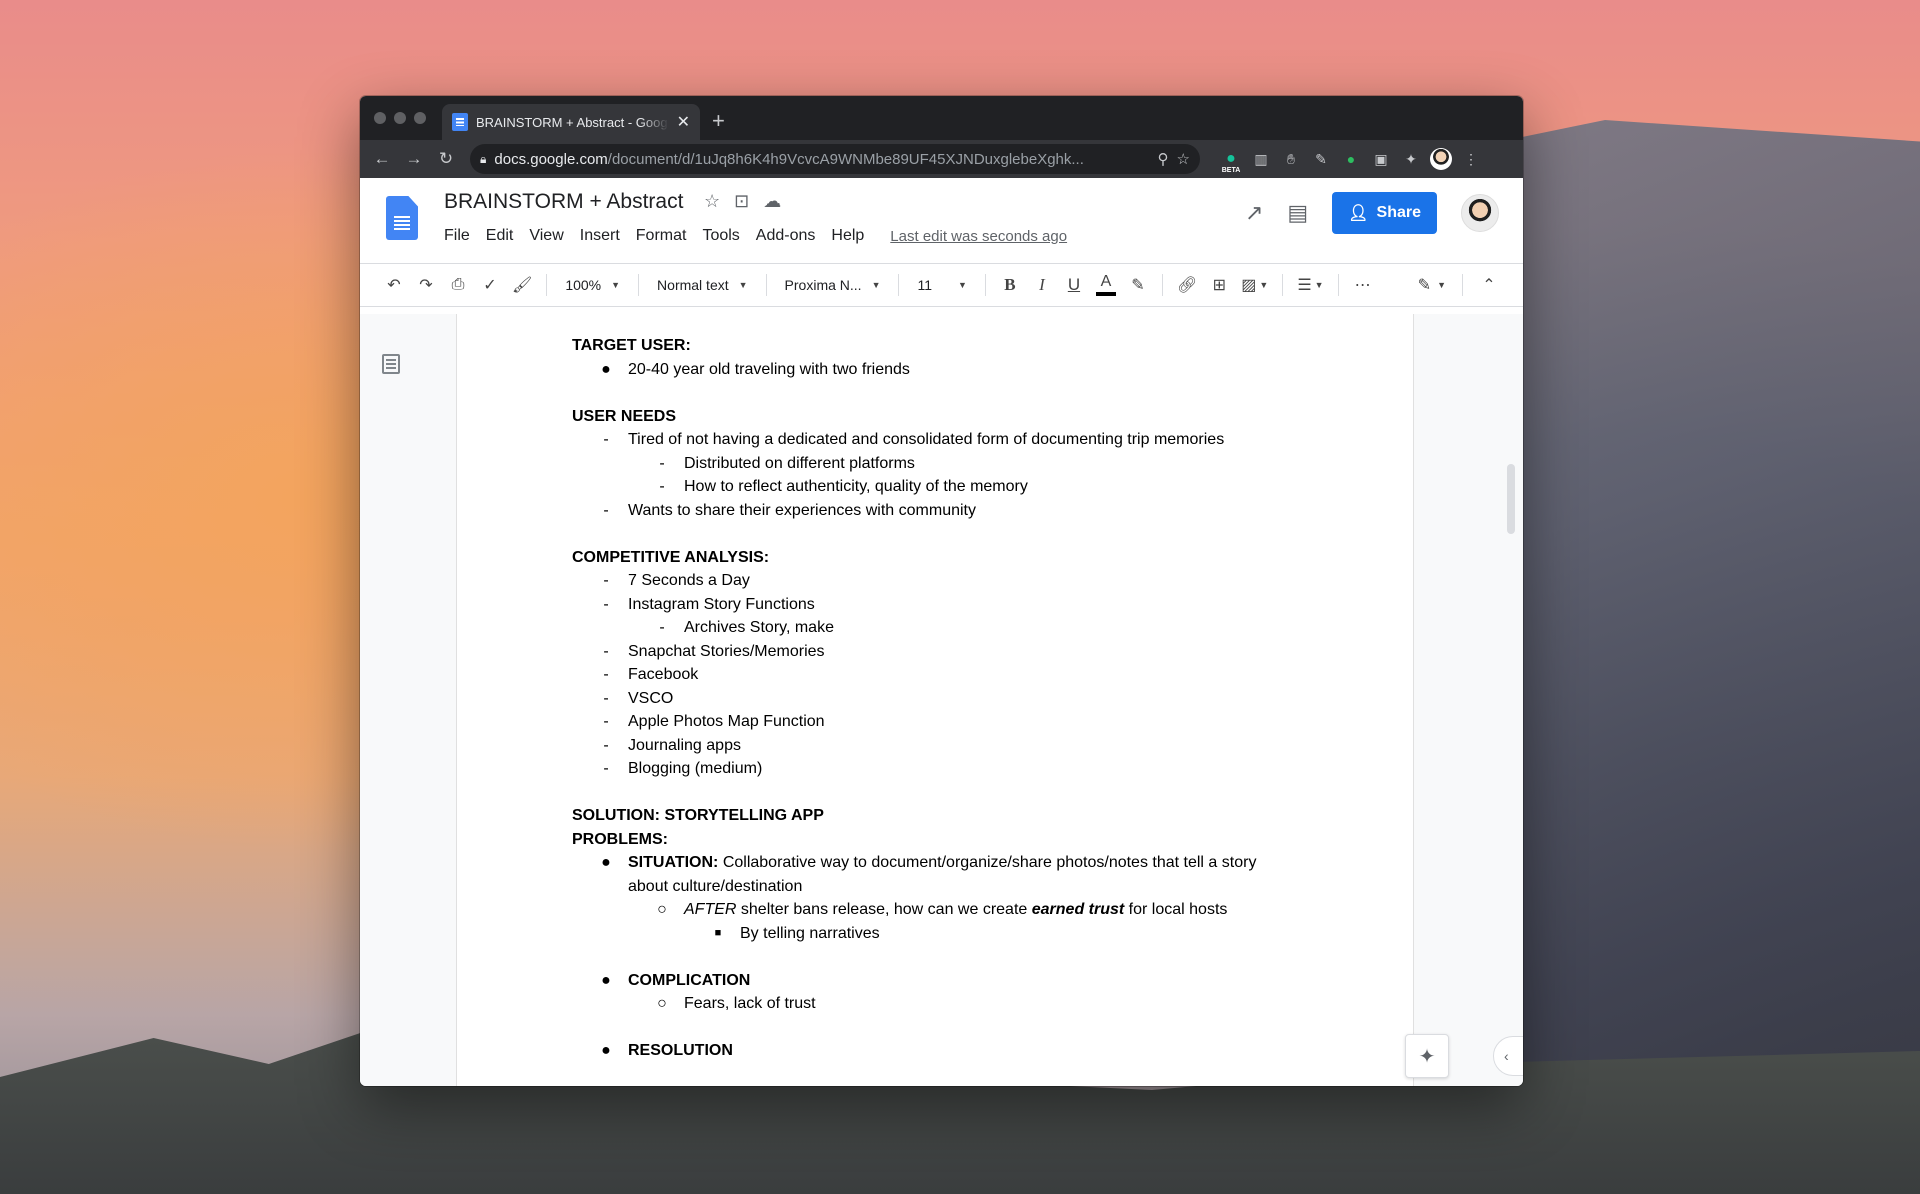  I want to click on window-controls, so click(400, 118).